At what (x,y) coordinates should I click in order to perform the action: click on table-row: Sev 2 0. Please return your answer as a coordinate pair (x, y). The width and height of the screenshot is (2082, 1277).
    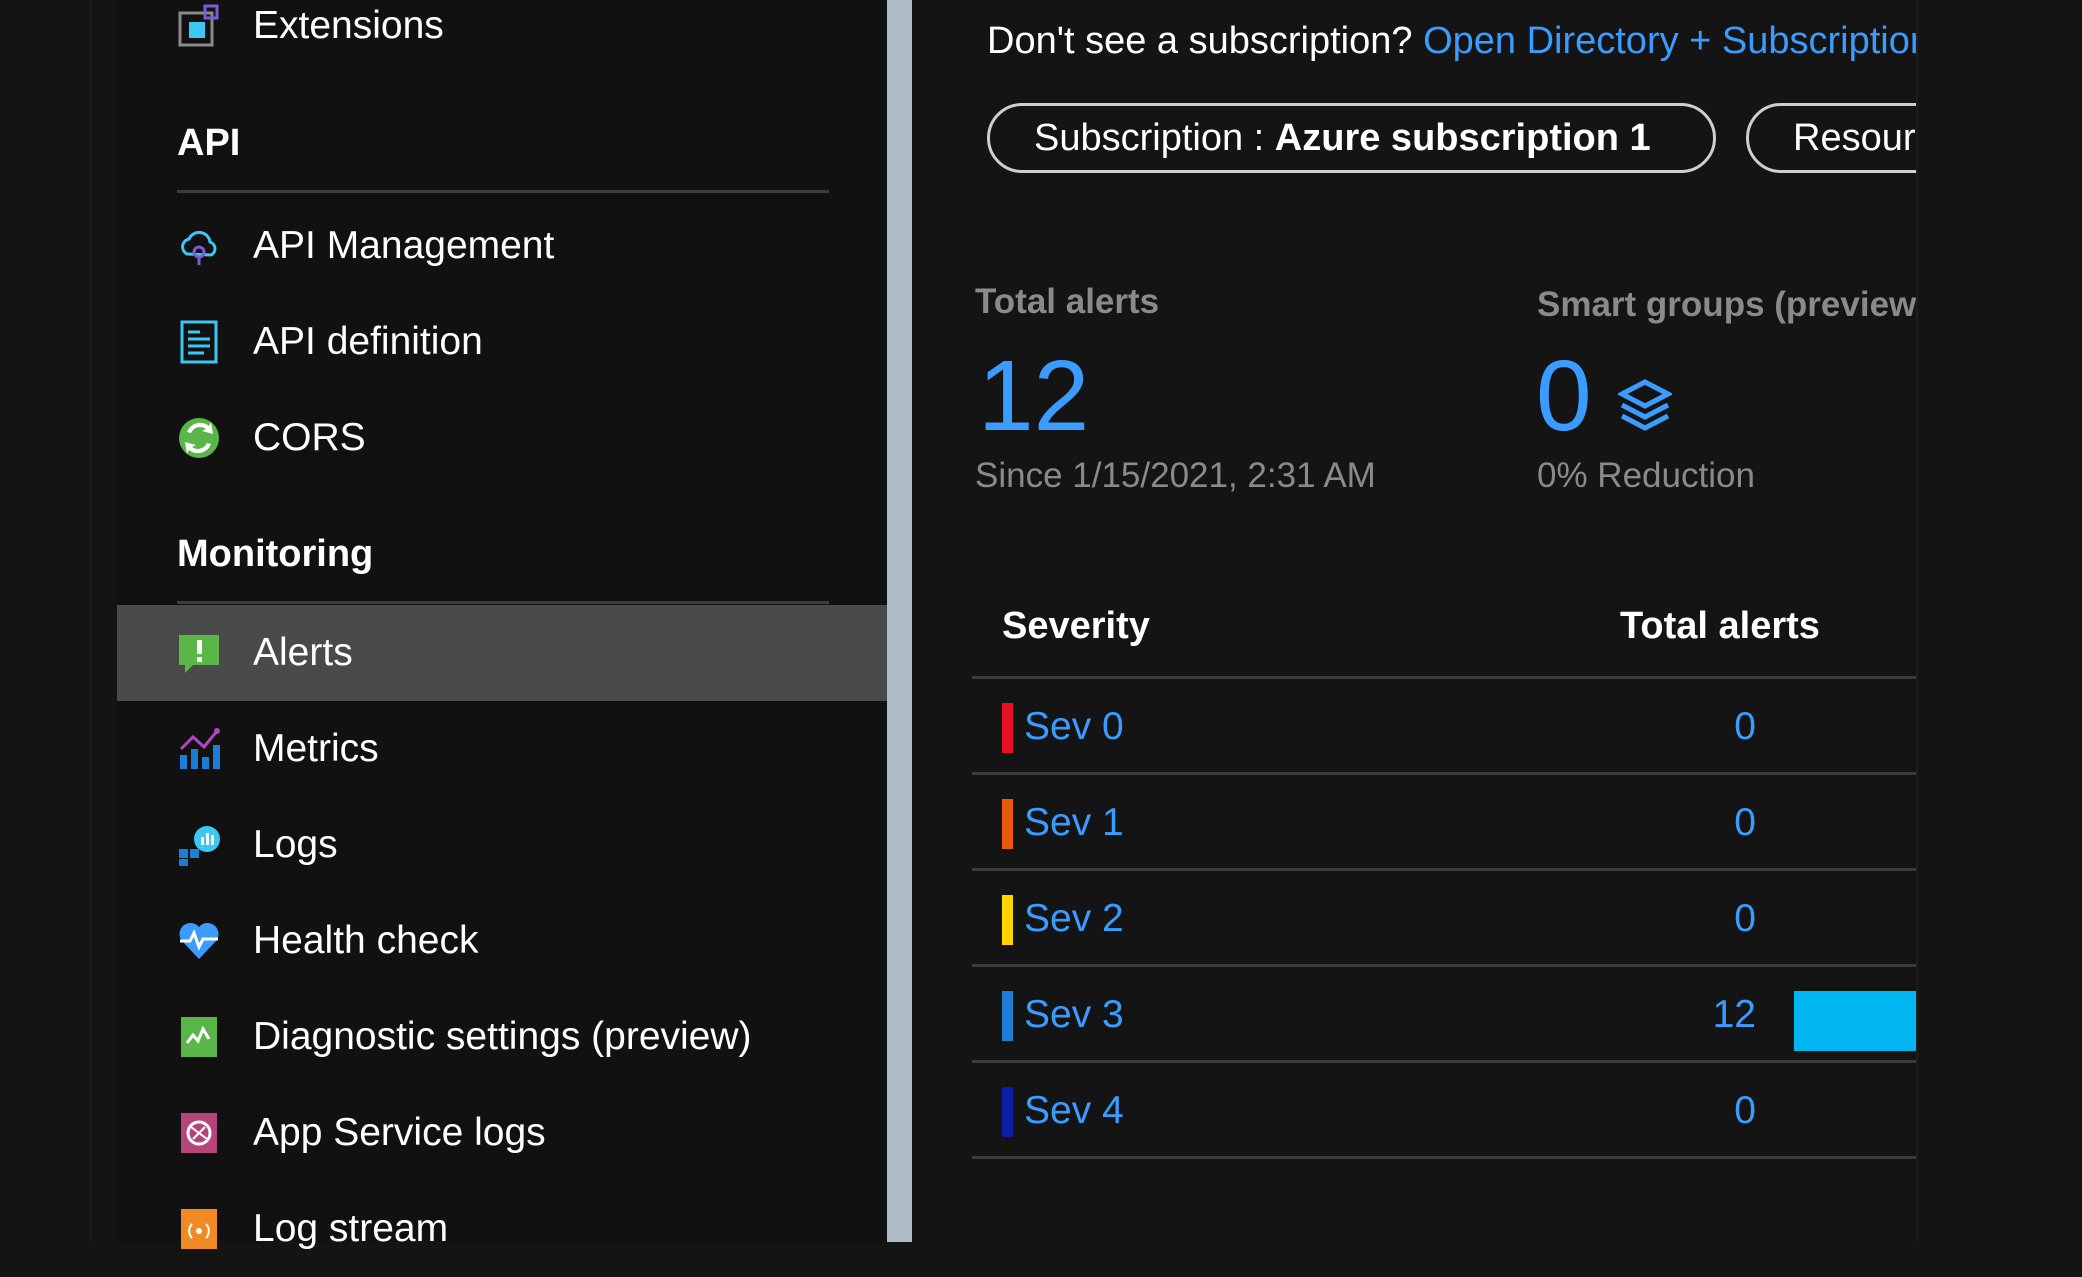
    Looking at the image, I should click on (1444, 919).